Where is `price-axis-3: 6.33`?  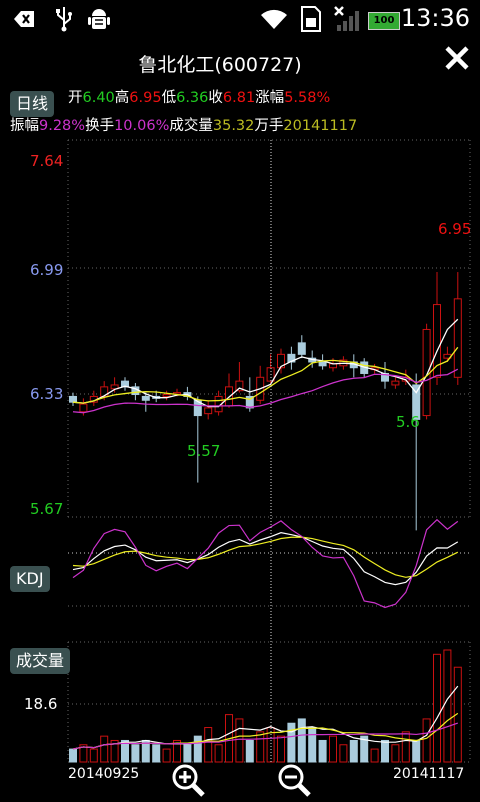 price-axis-3: 6.33 is located at coordinates (47, 394).